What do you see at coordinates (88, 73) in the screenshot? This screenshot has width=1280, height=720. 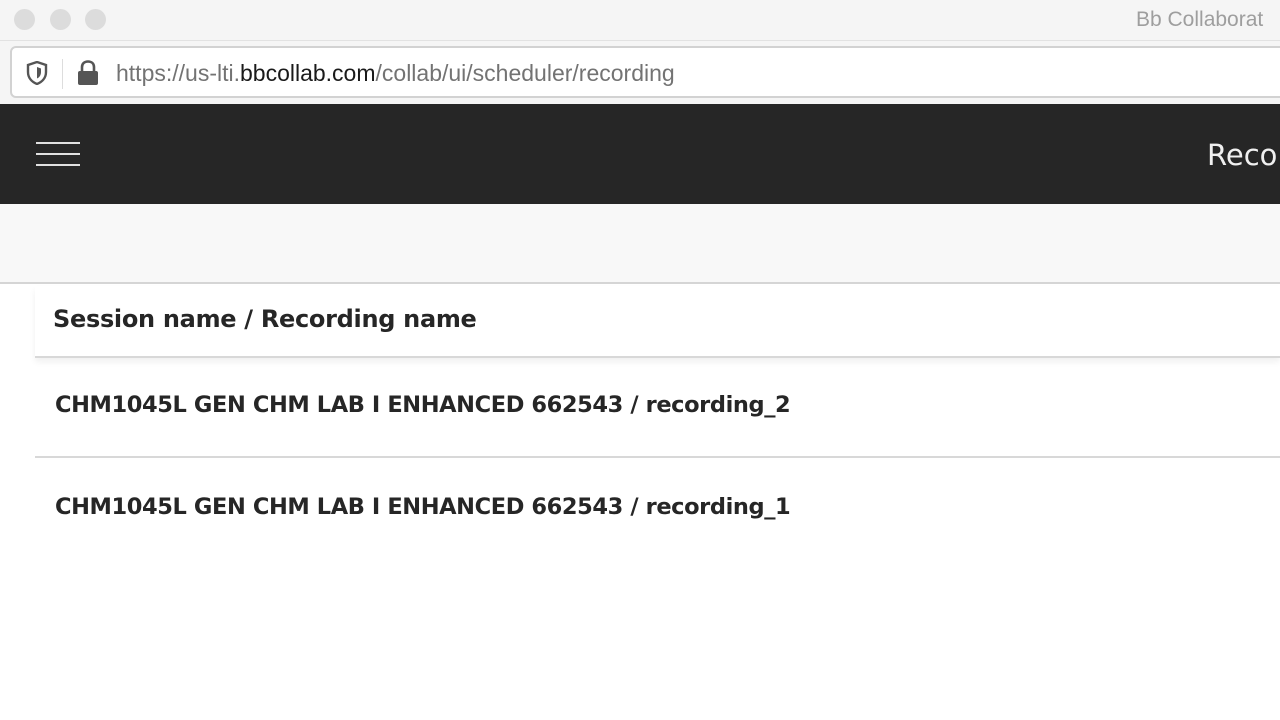 I see `lock-icon` at bounding box center [88, 73].